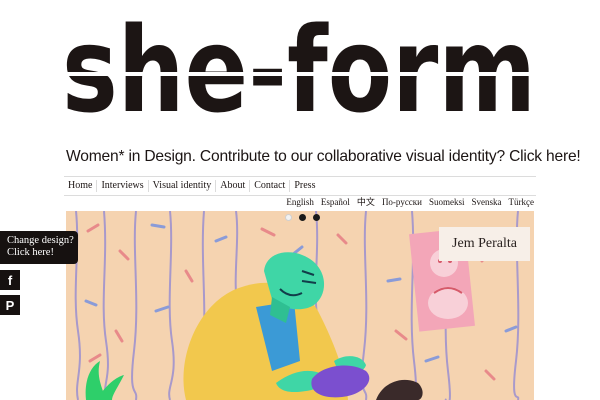 The width and height of the screenshot is (600, 400). I want to click on lang-russian: По-русски, so click(402, 202).